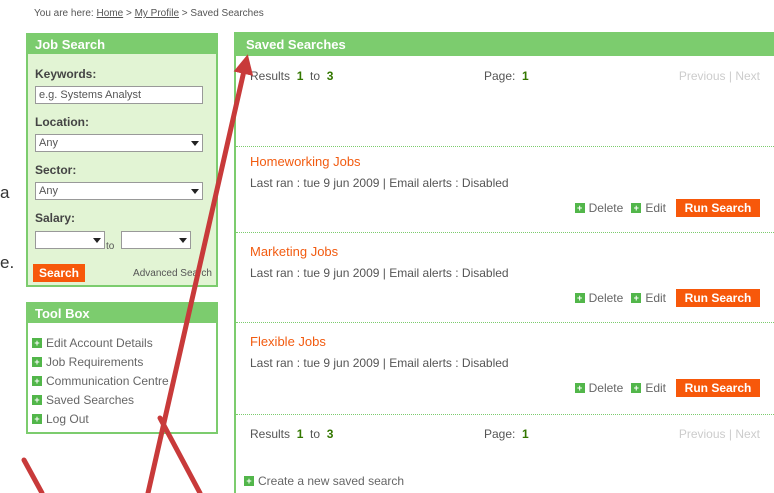 This screenshot has height=493, width=774. What do you see at coordinates (66, 74) in the screenshot?
I see `keywords-label: Keywords:` at bounding box center [66, 74].